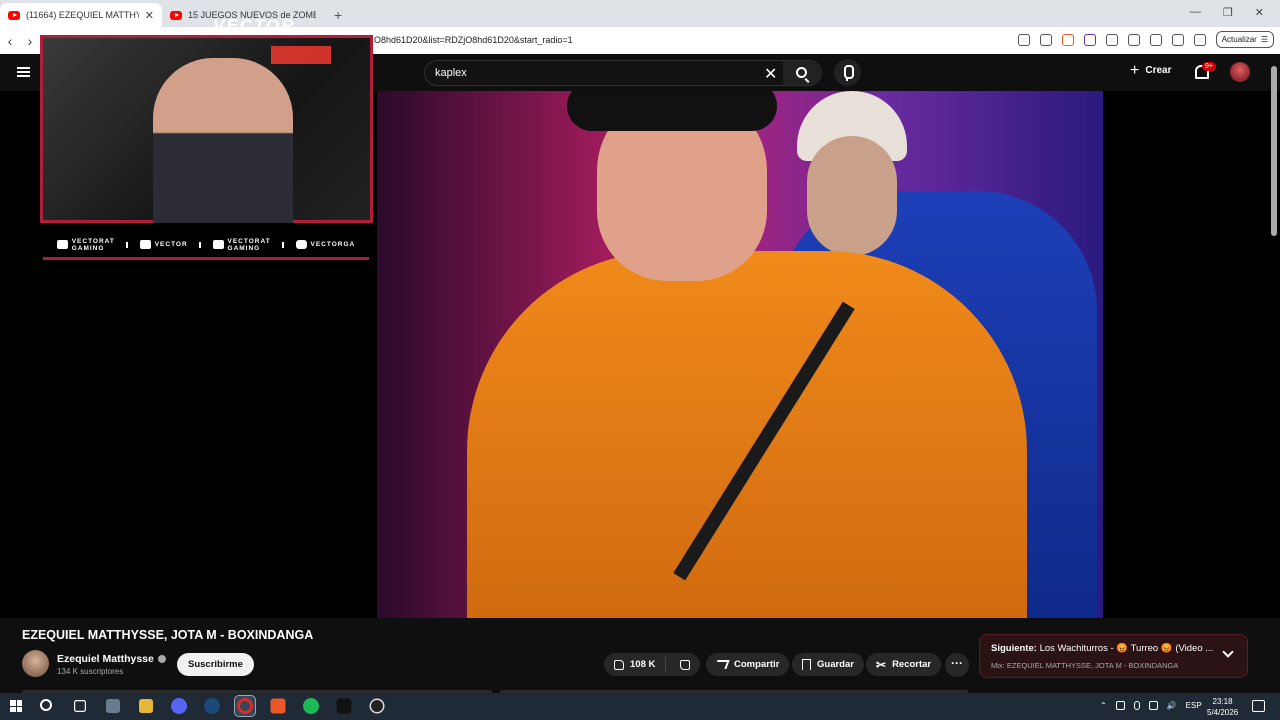  I want to click on create-button: + Crear, so click(1151, 70).